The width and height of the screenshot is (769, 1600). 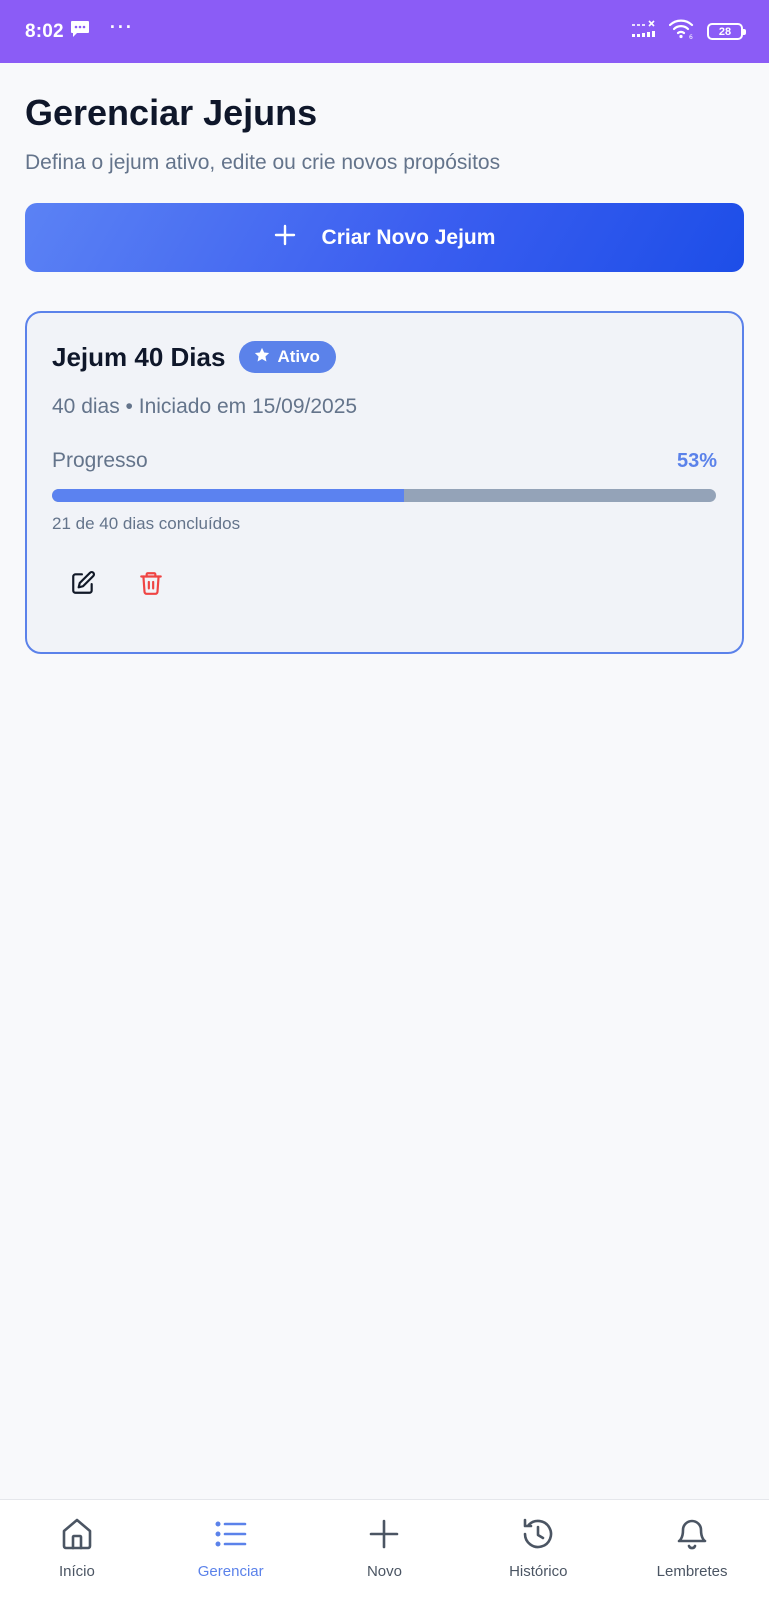 I want to click on status-time: 8:02, so click(x=44, y=31).